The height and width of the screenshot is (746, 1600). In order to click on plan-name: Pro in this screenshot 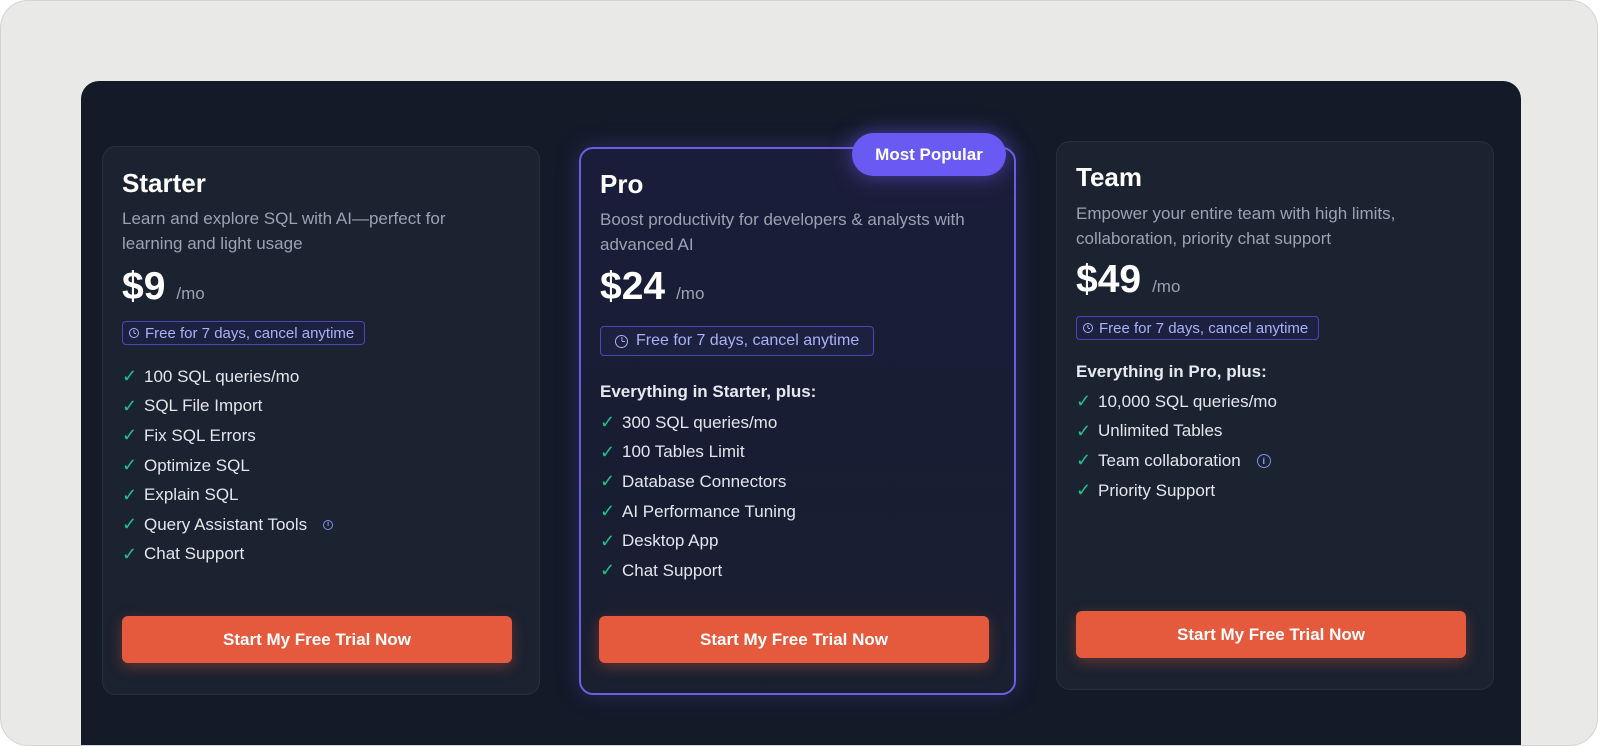, I will do `click(622, 184)`.